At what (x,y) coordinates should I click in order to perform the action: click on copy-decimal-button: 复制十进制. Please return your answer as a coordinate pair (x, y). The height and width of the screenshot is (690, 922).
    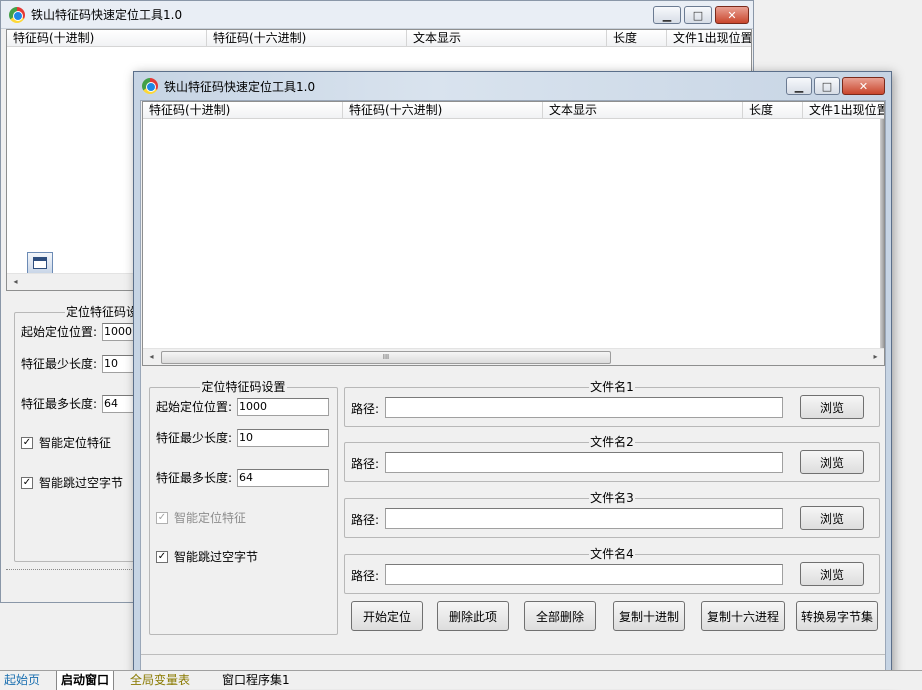
    Looking at the image, I should click on (649, 616).